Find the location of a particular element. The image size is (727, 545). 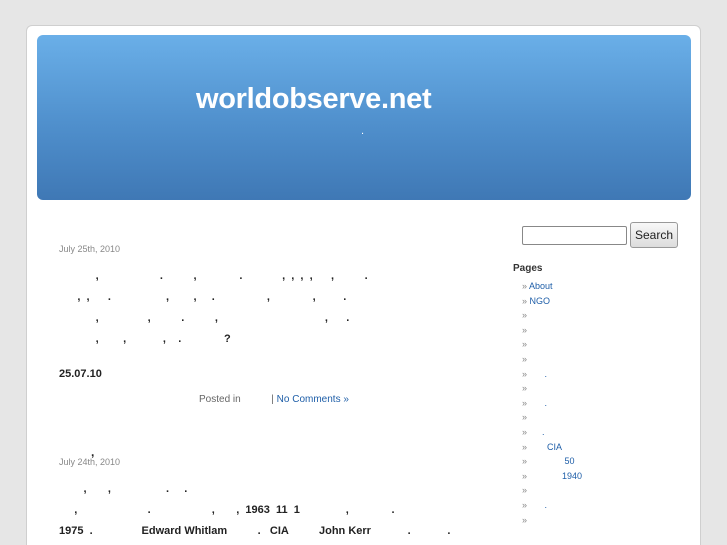

search-form: Search is located at coordinates (598, 235).